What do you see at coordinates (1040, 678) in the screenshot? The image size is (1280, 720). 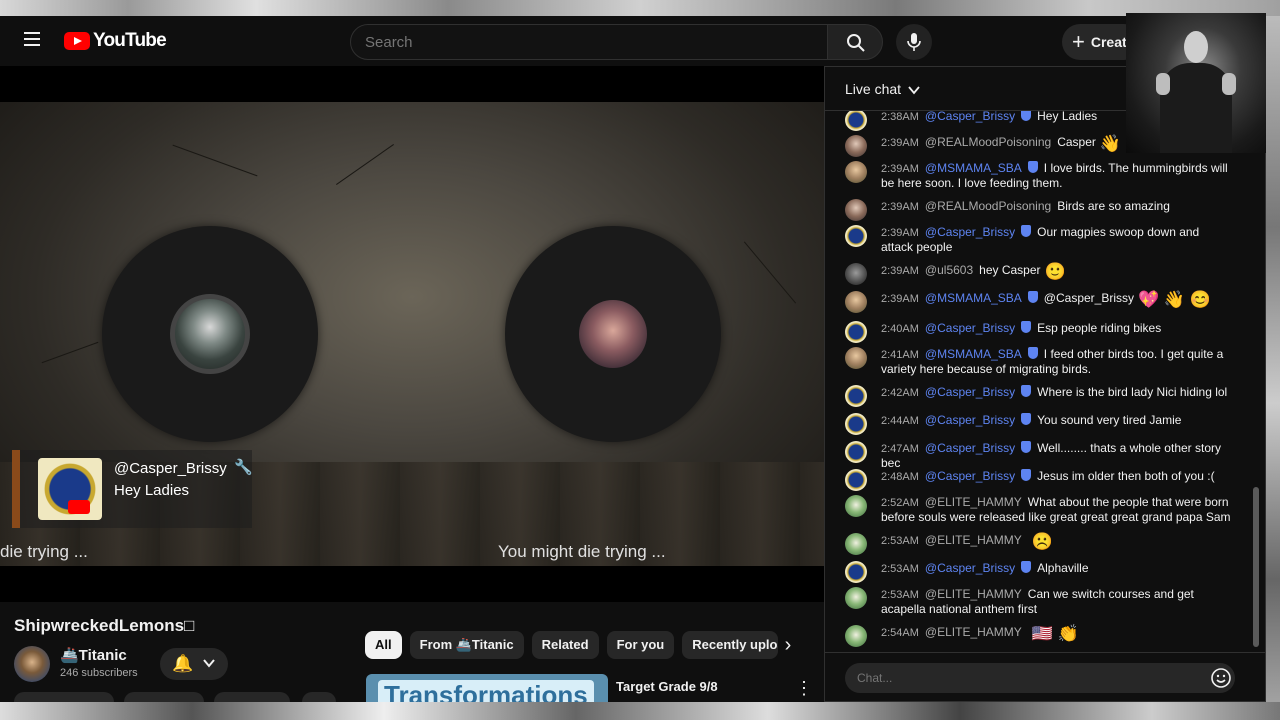 I see `chat-input` at bounding box center [1040, 678].